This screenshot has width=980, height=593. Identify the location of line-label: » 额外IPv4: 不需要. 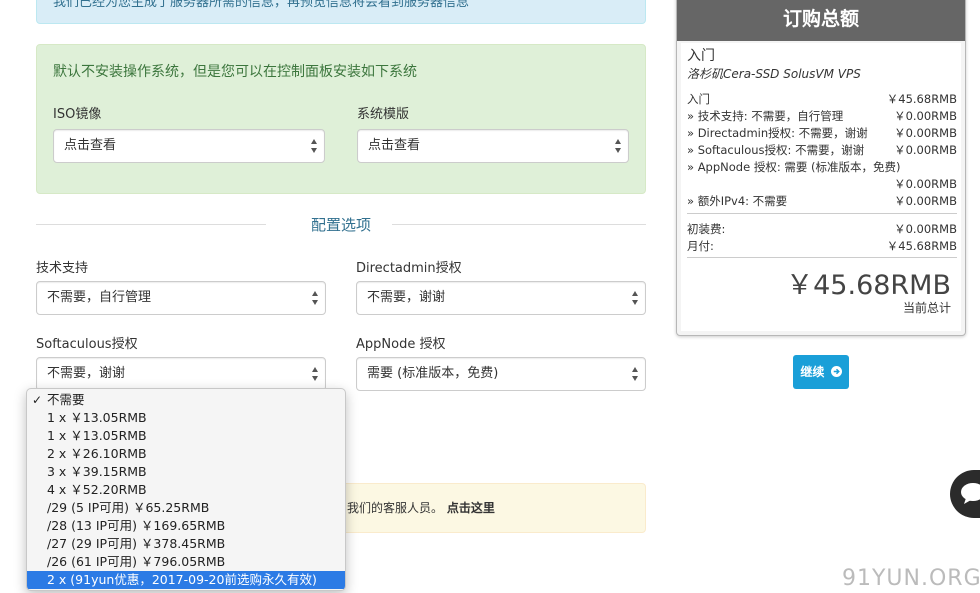
(737, 201).